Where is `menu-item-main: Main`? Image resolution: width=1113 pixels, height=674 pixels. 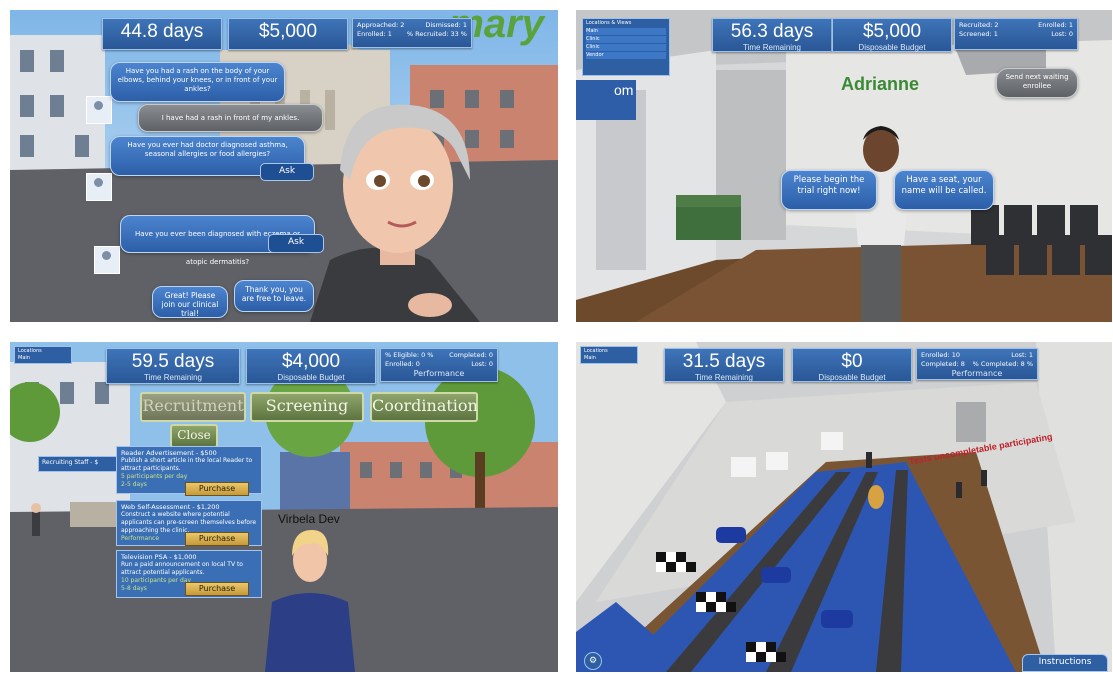 menu-item-main: Main is located at coordinates (626, 31).